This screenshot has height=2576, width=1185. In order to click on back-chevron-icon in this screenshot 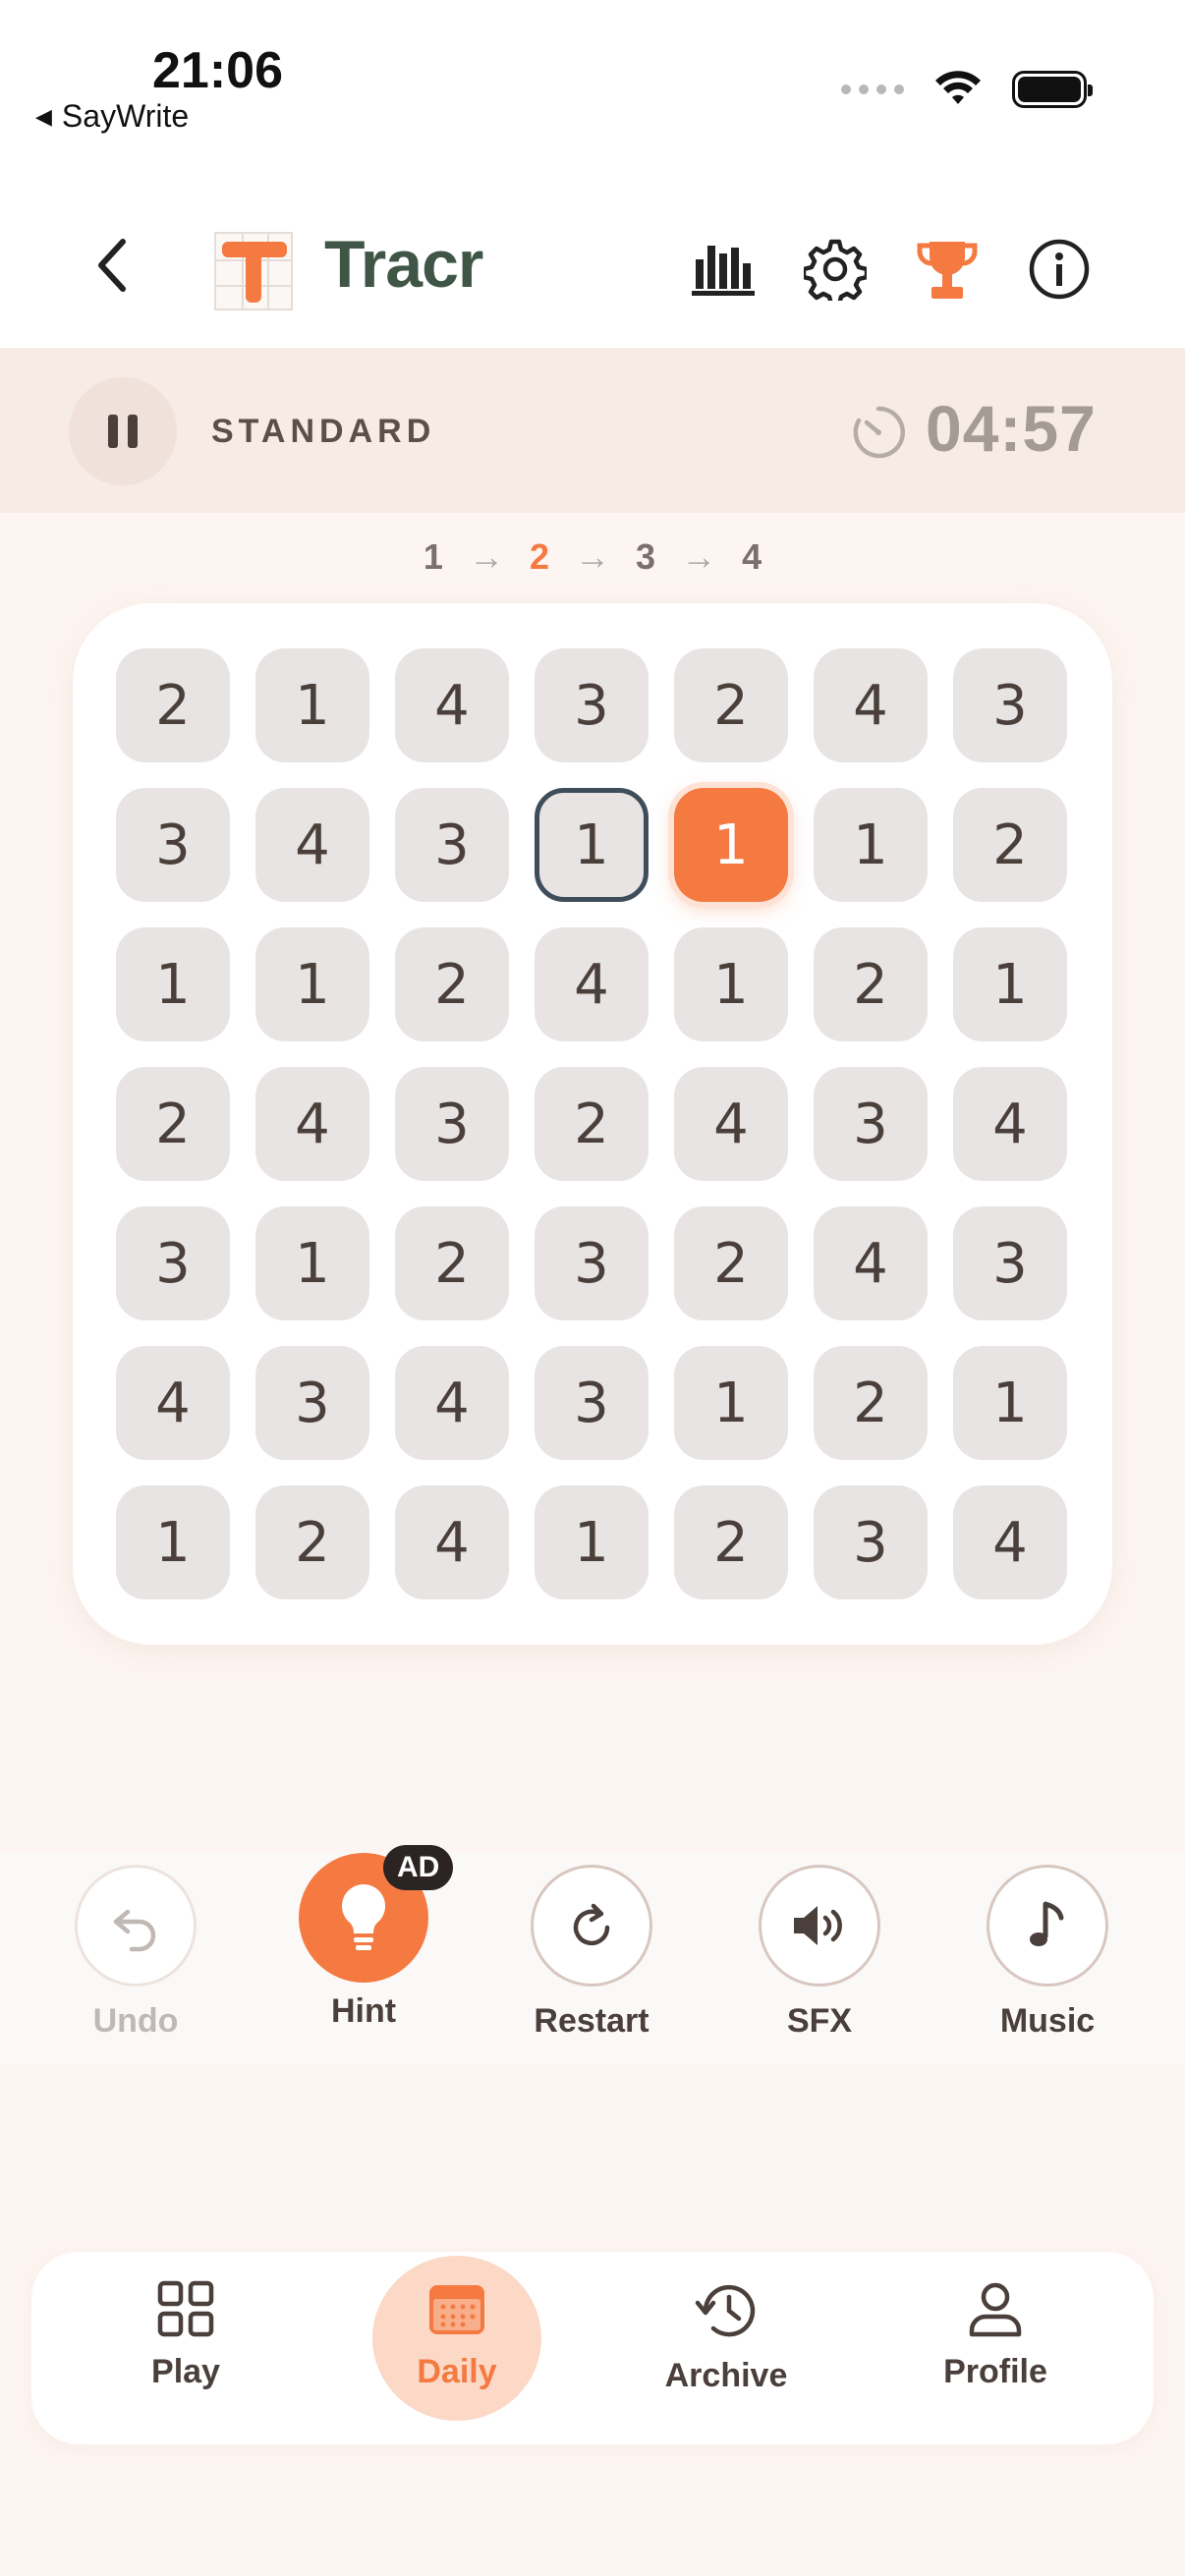, I will do `click(113, 265)`.